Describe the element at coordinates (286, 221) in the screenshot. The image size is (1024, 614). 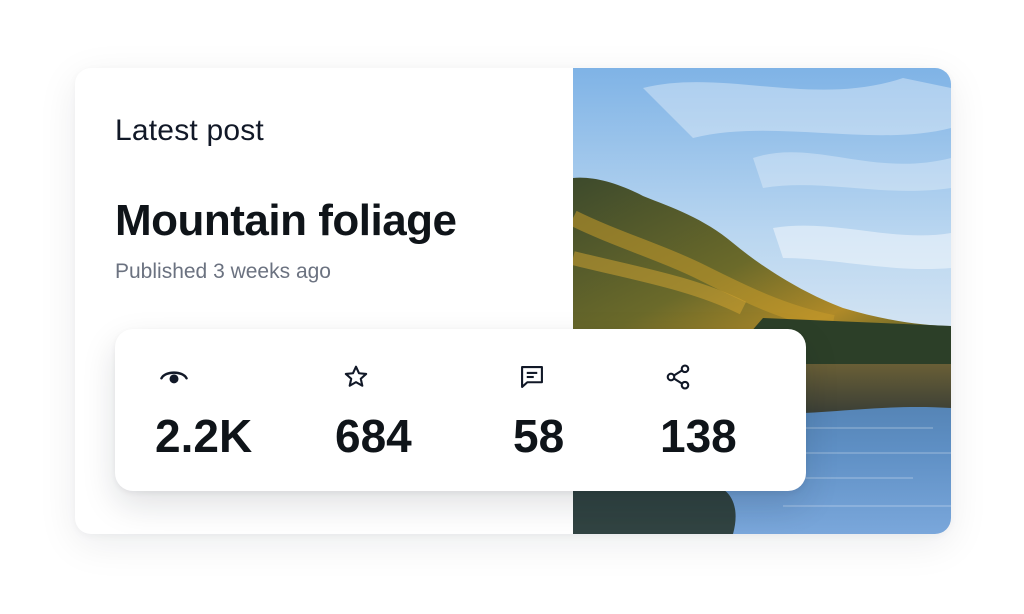
I see `post-title: Mountain foliage` at that location.